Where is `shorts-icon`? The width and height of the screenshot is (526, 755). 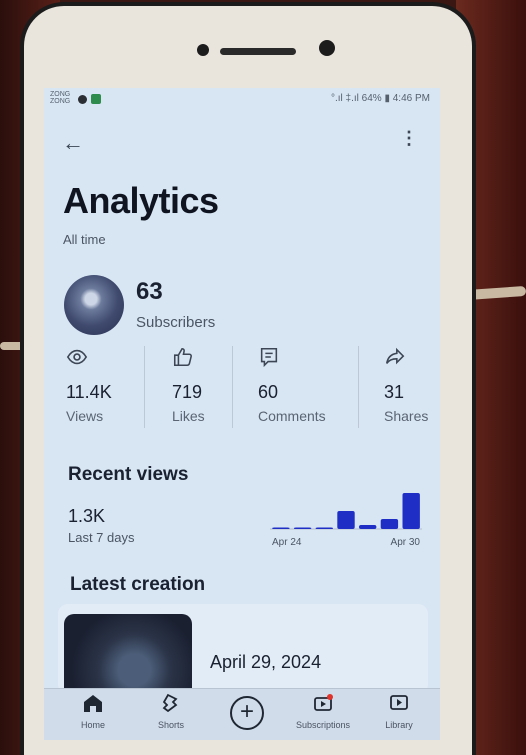 shorts-icon is located at coordinates (170, 703).